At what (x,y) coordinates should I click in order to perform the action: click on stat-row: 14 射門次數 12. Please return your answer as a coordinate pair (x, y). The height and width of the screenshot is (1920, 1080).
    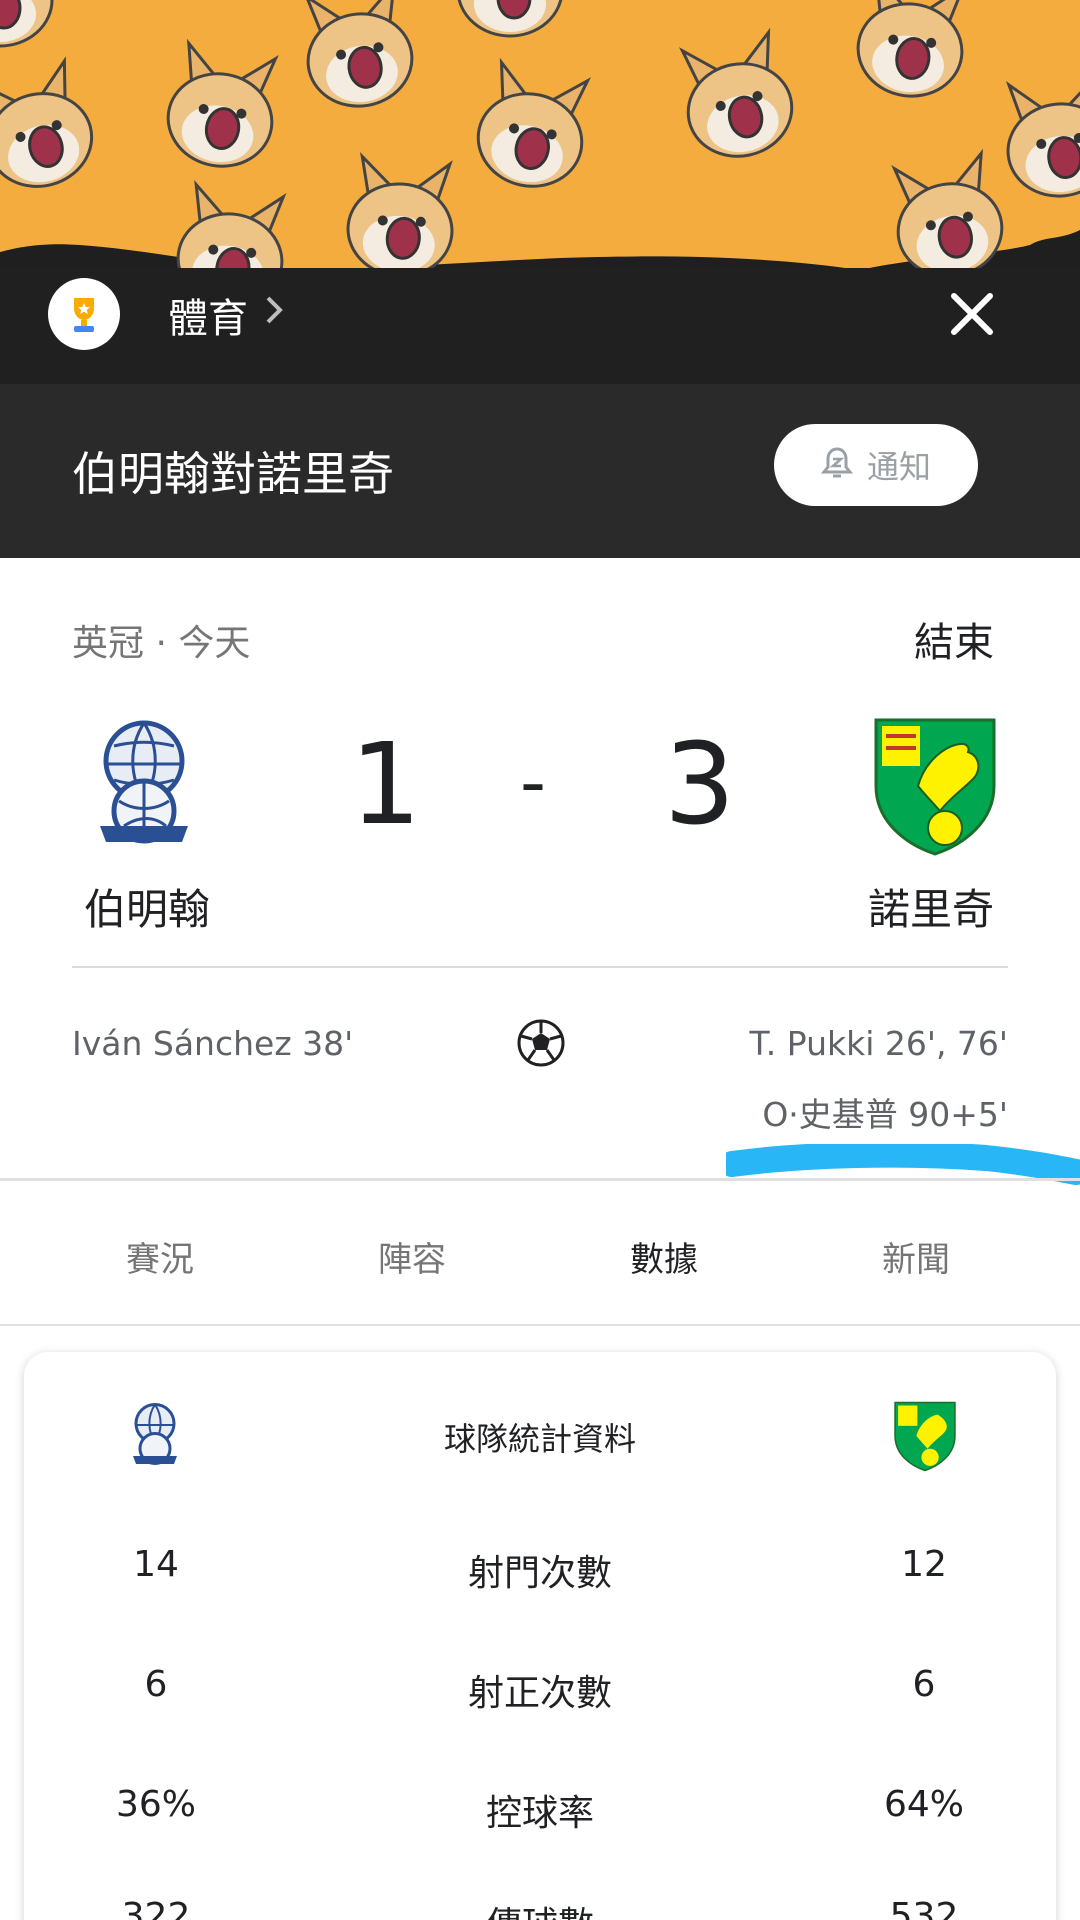
    Looking at the image, I should click on (540, 1574).